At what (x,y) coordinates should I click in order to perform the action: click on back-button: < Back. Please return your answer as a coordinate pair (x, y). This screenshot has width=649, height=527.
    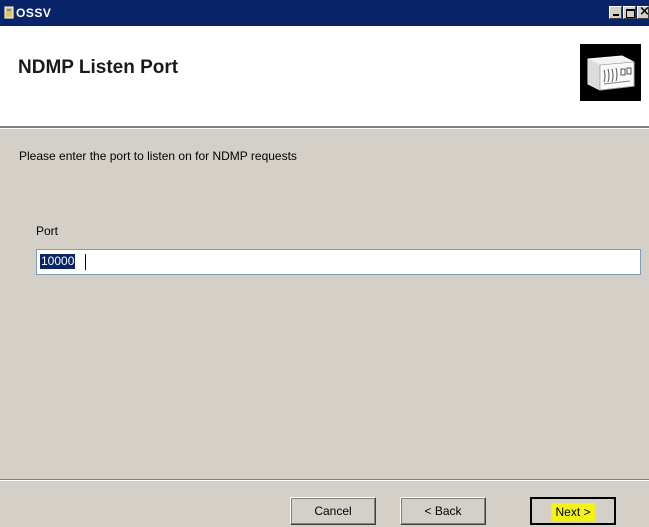
    Looking at the image, I should click on (443, 511).